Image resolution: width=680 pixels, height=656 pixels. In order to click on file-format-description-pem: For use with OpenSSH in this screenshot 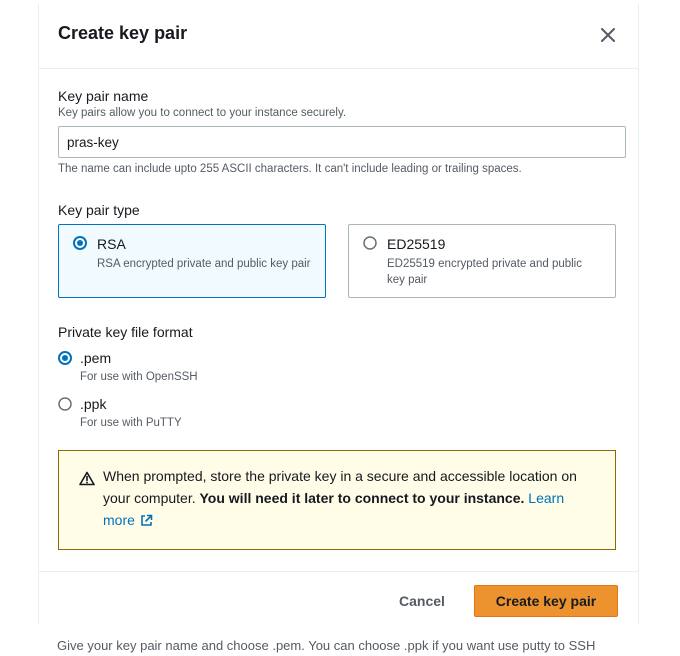, I will do `click(139, 377)`.